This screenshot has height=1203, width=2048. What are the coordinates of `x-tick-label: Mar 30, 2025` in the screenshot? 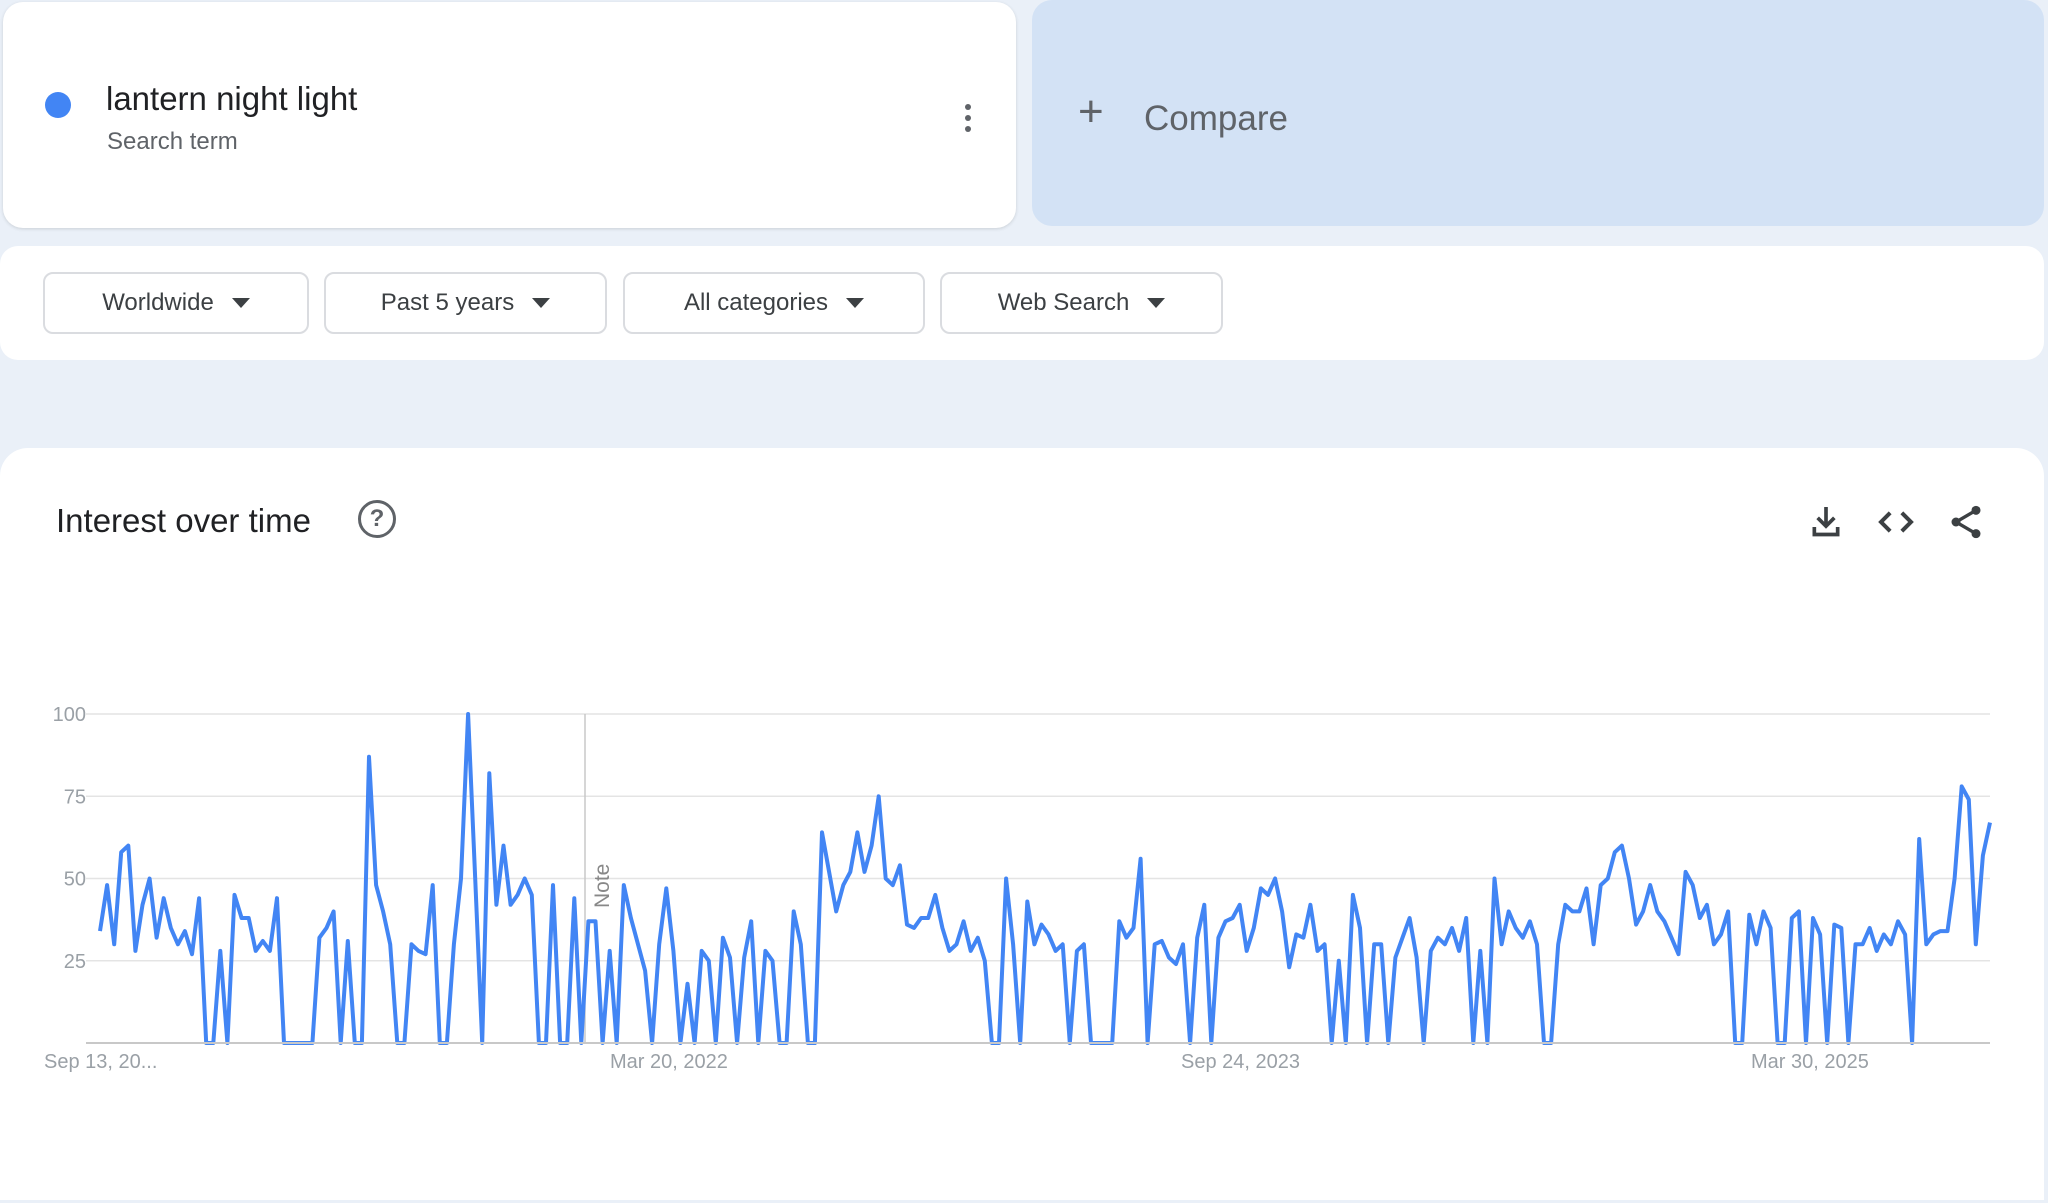 It's located at (1810, 1062).